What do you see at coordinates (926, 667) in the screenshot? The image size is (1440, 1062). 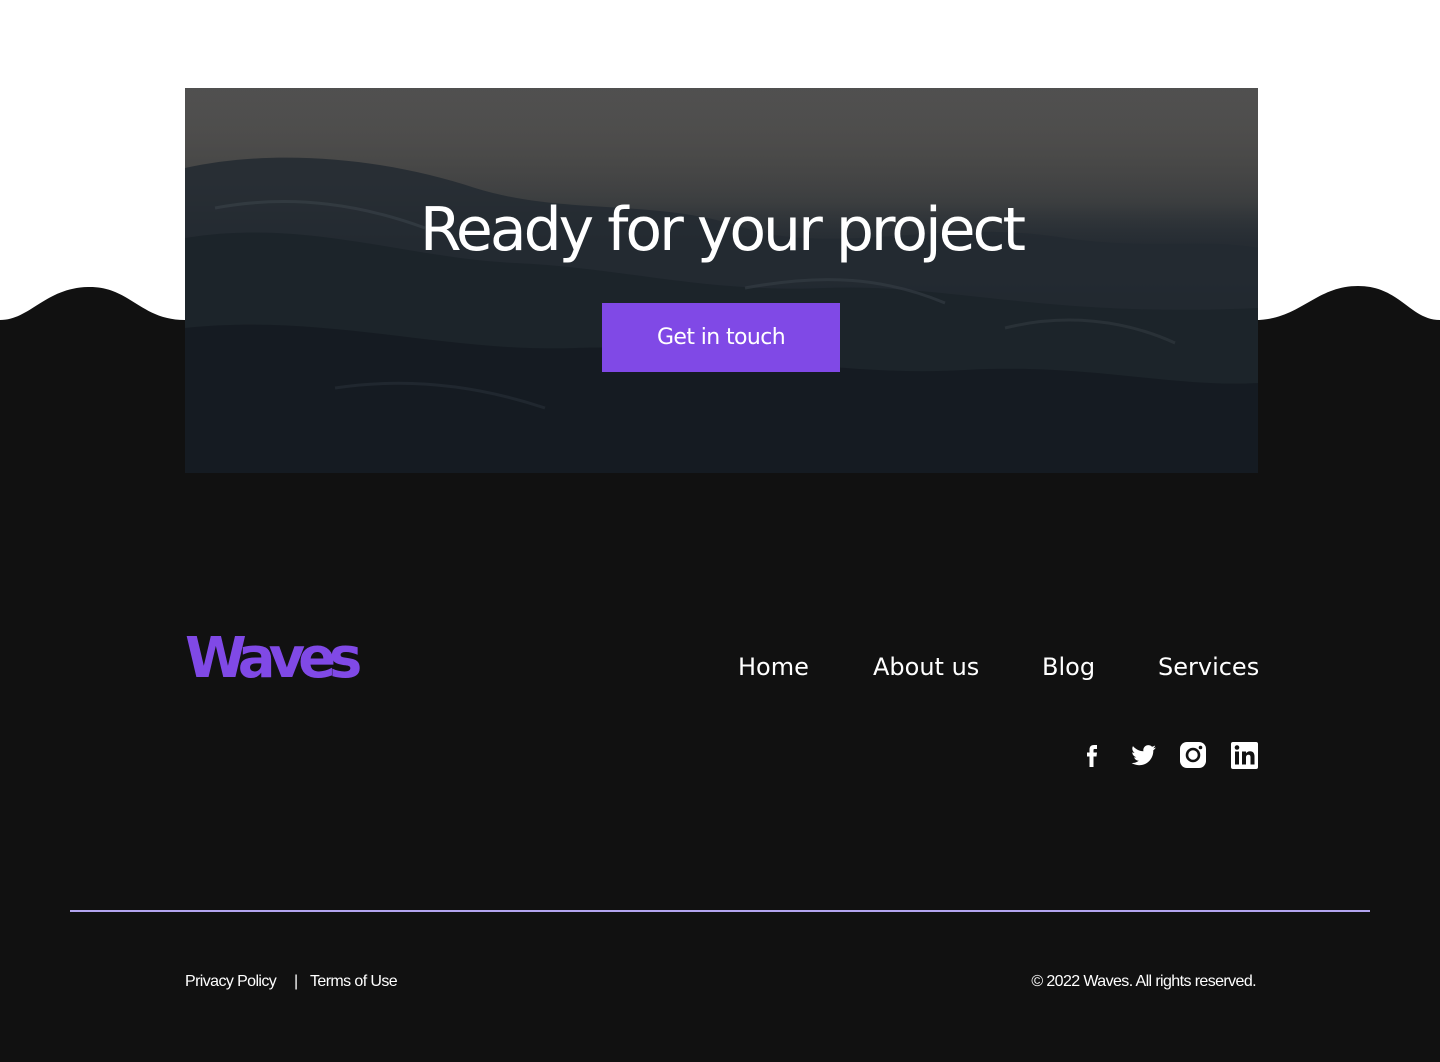 I see `nav-about-link: About us` at bounding box center [926, 667].